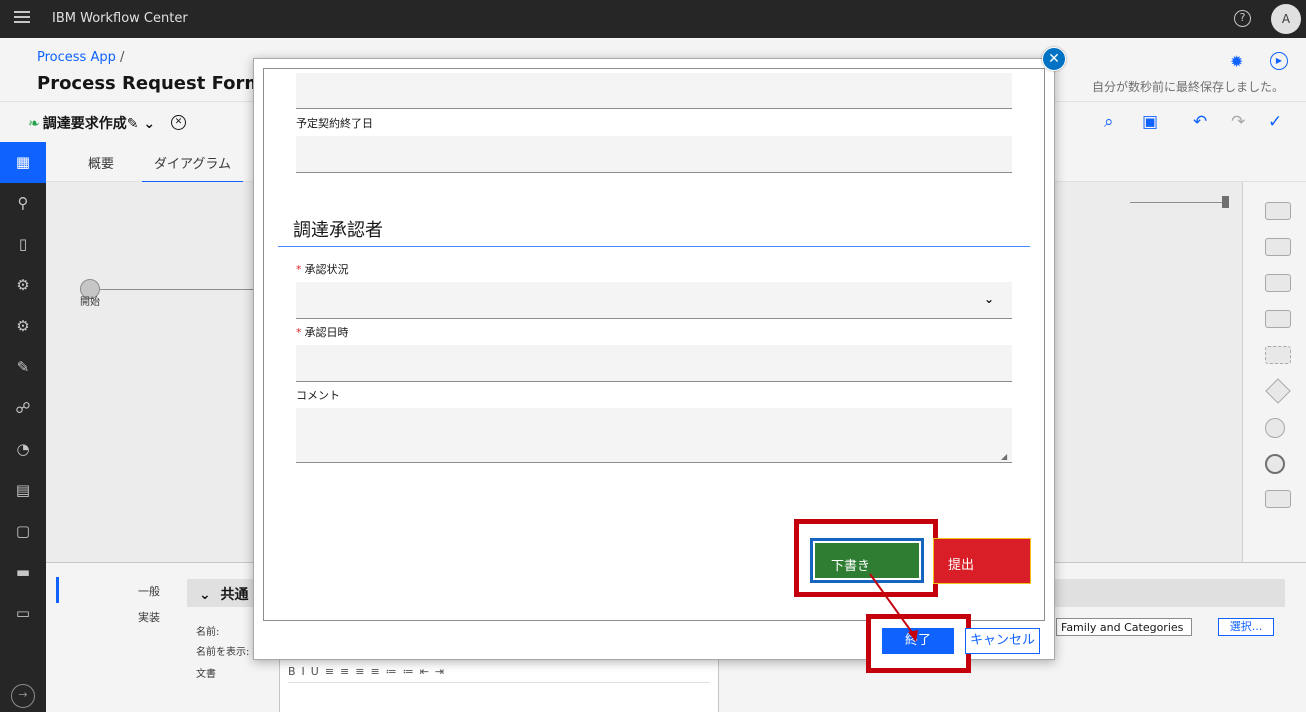  Describe the element at coordinates (654, 300) in the screenshot. I see `approval-status-select` at that location.